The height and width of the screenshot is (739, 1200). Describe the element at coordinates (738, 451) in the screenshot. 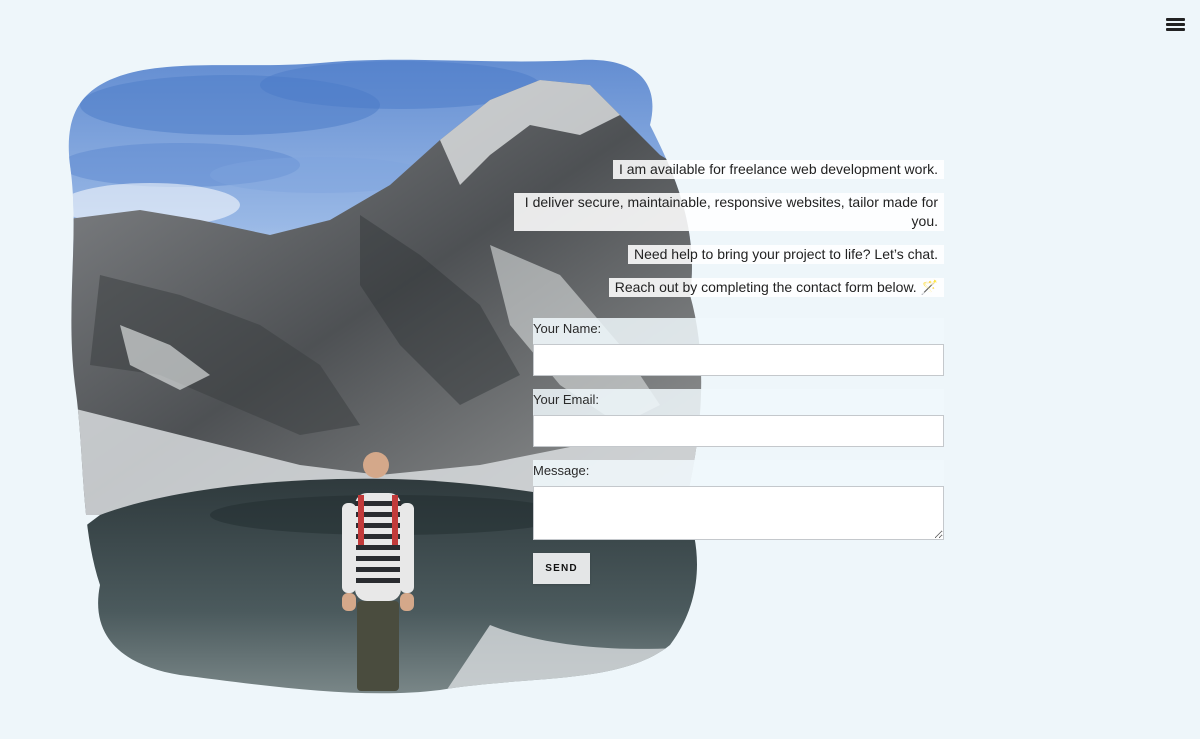

I see `contact-form: Your Name: Your Email: Message: SEND` at that location.